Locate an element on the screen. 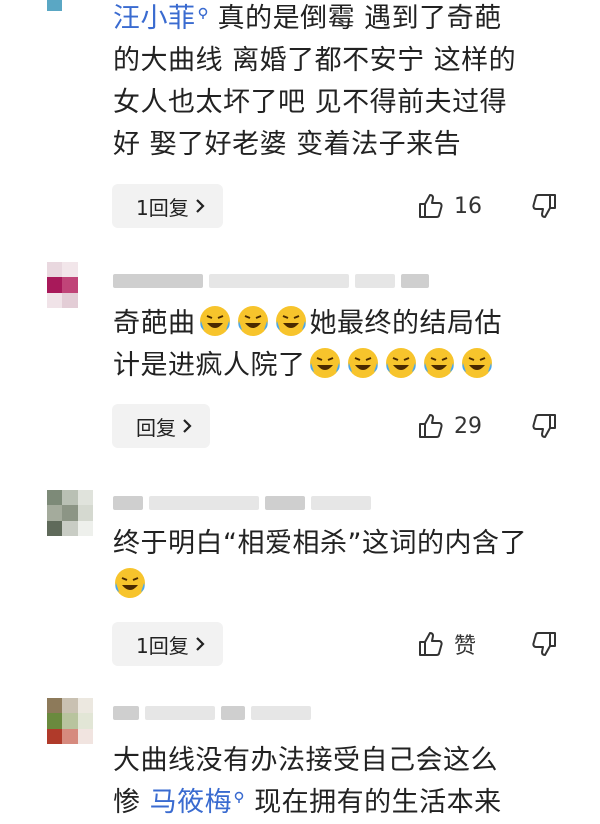  comment-text-part: 奇葩曲 is located at coordinates (154, 323).